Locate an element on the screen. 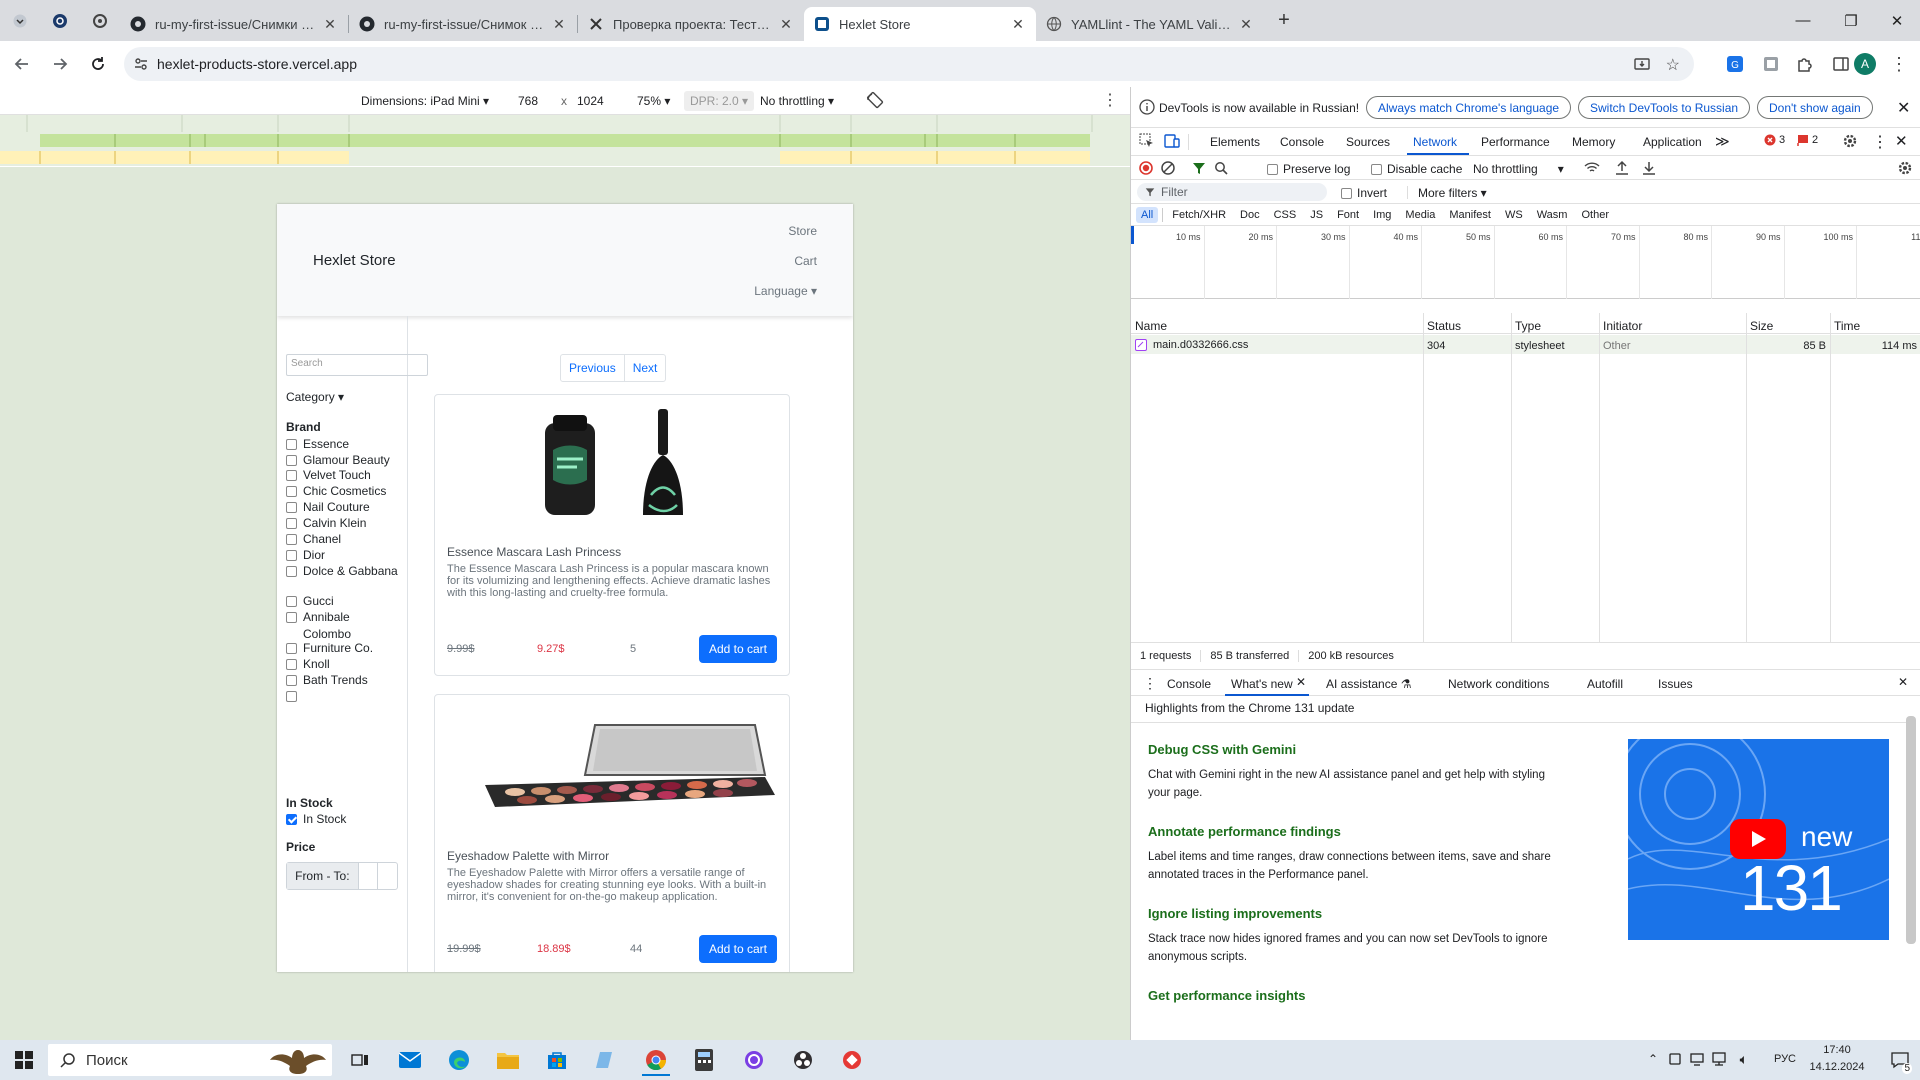  mail-app is located at coordinates (410, 1060).